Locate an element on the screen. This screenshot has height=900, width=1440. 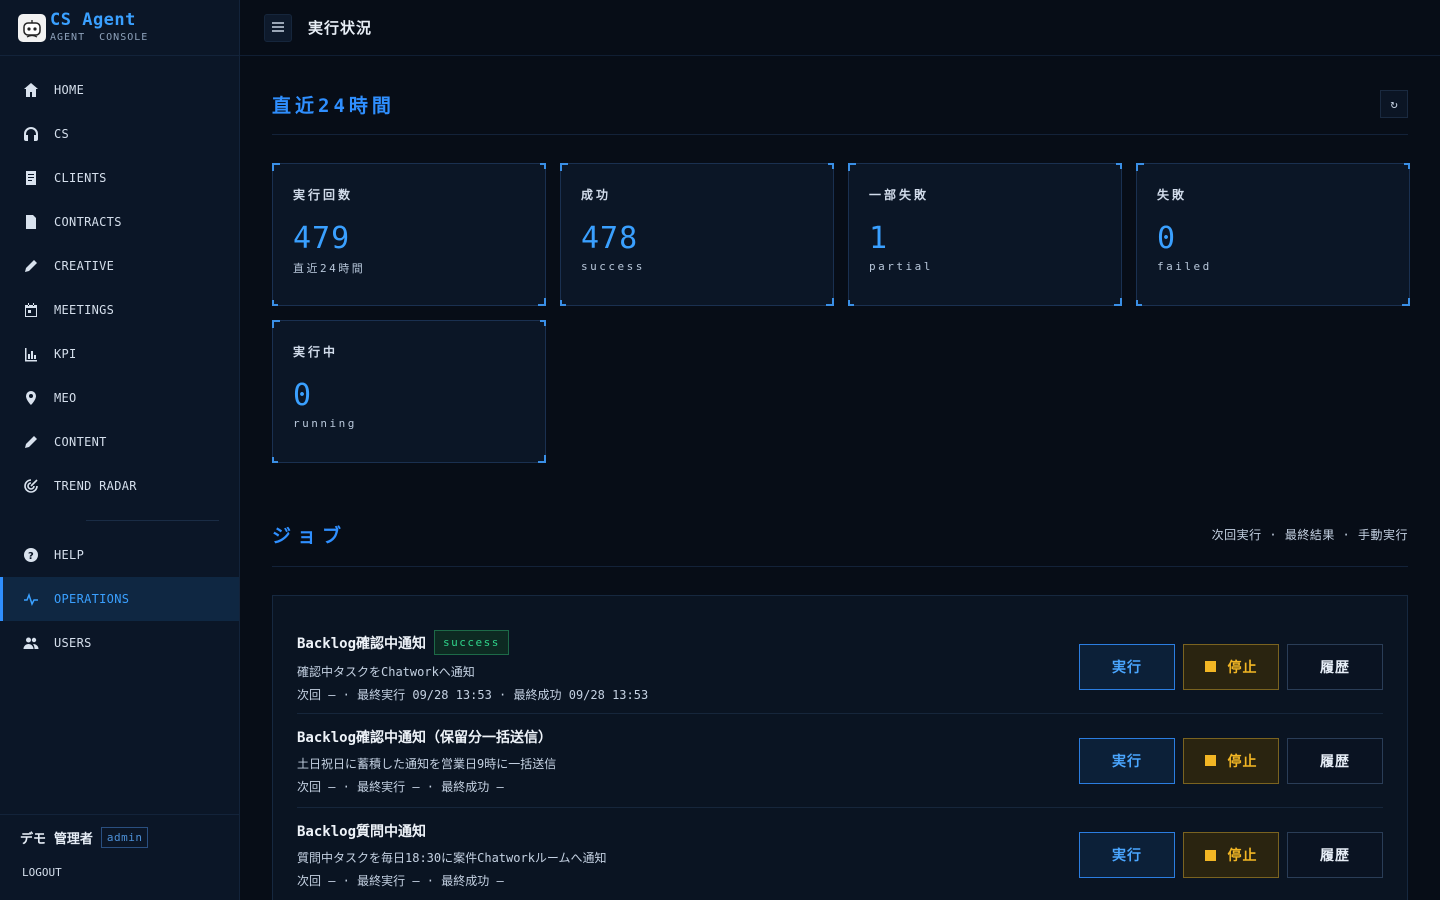
topbar: 実行状況 is located at coordinates (840, 28).